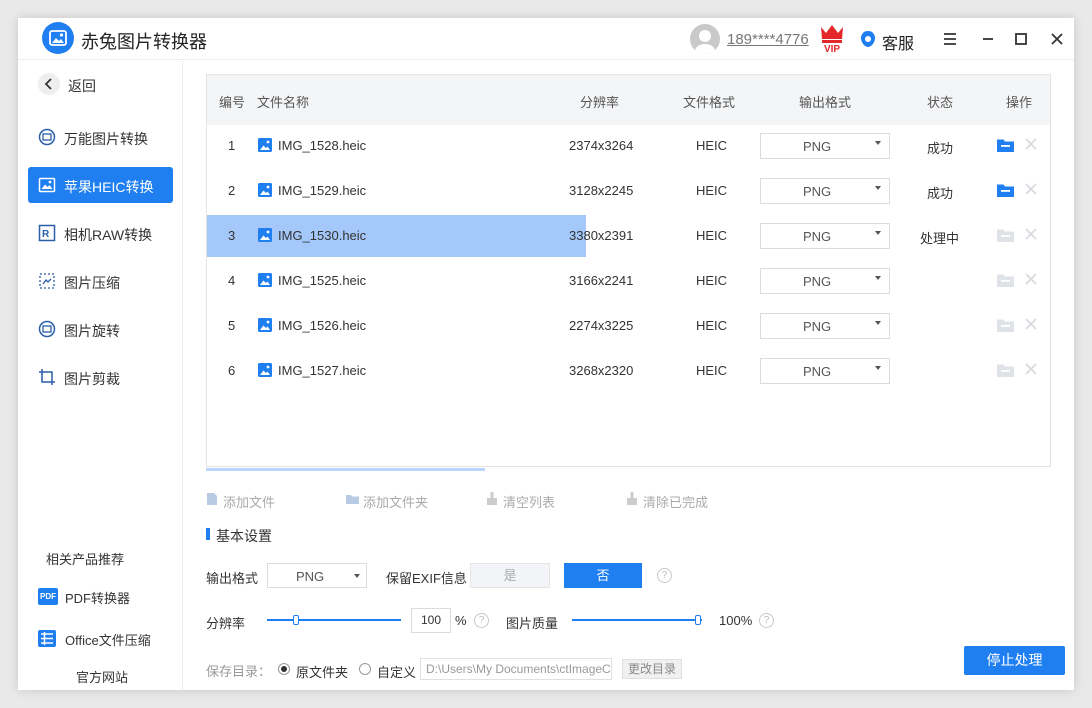 Image resolution: width=1092 pixels, height=708 pixels. What do you see at coordinates (100, 137) in the screenshot?
I see `sidebar-item-universal-convert: 万能图片转换` at bounding box center [100, 137].